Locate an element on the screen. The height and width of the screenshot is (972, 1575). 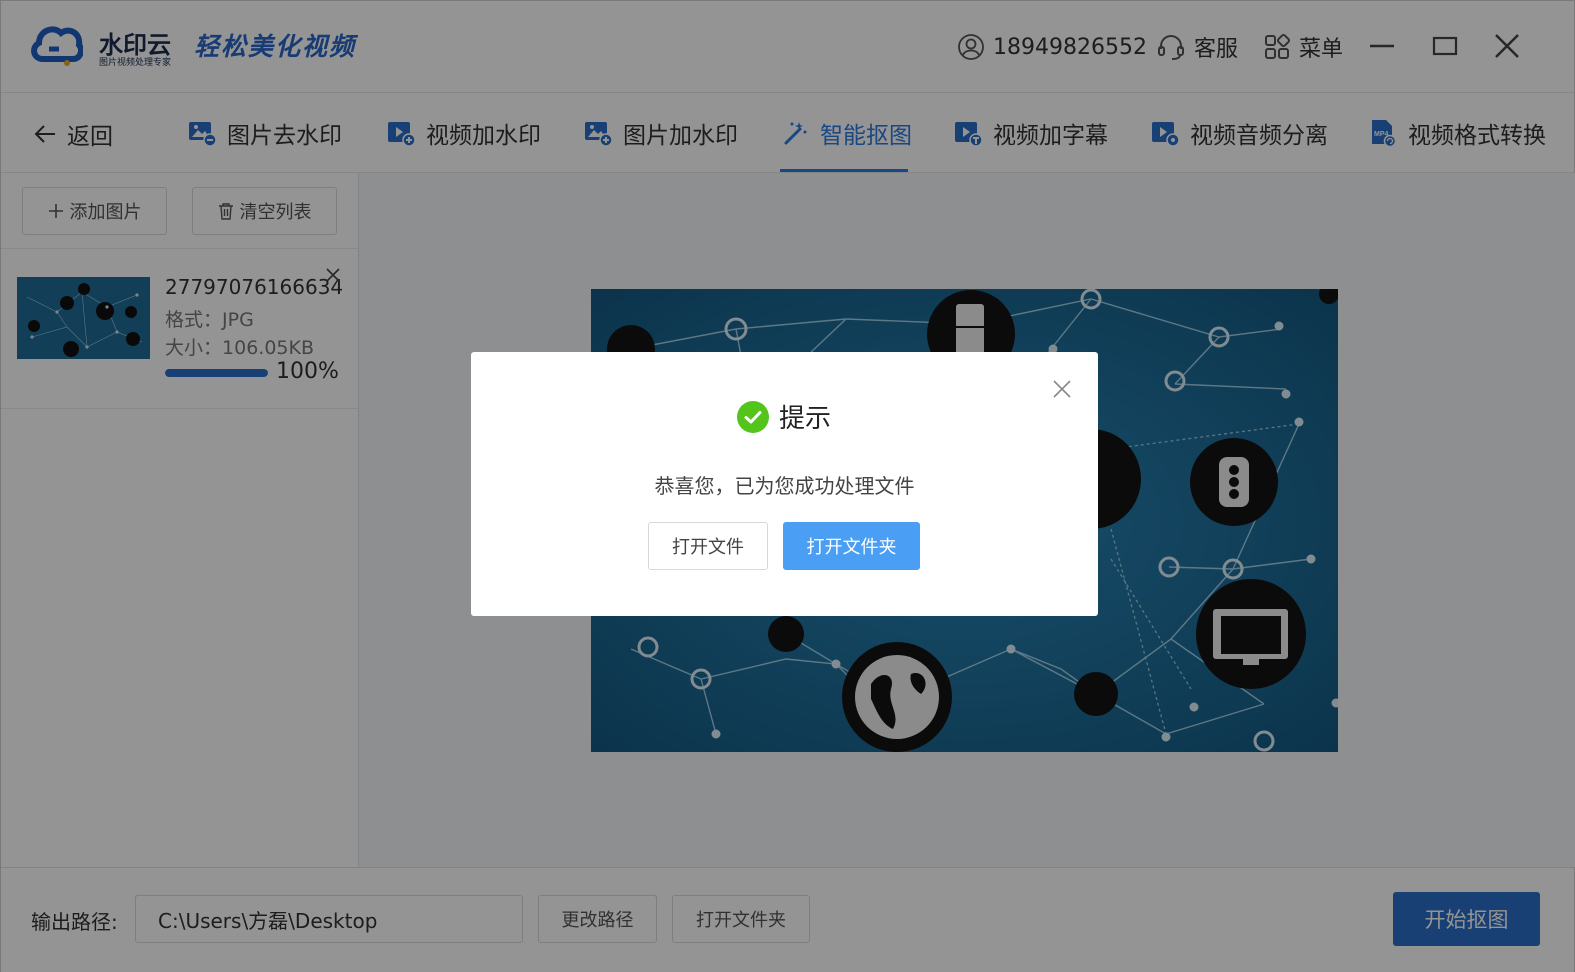
dialog-close-button is located at coordinates (1062, 389).